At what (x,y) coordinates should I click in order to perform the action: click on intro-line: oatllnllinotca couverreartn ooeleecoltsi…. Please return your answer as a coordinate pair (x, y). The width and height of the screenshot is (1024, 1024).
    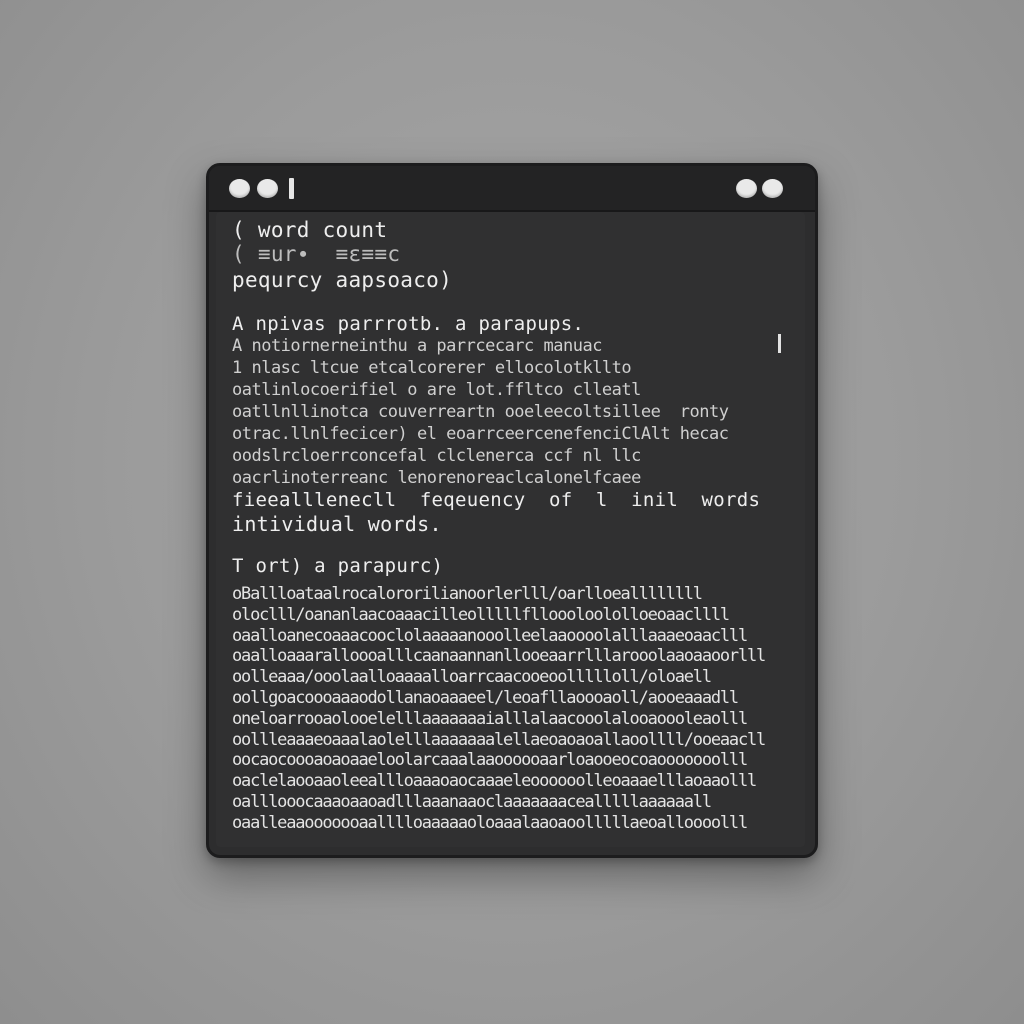
    Looking at the image, I should click on (480, 412).